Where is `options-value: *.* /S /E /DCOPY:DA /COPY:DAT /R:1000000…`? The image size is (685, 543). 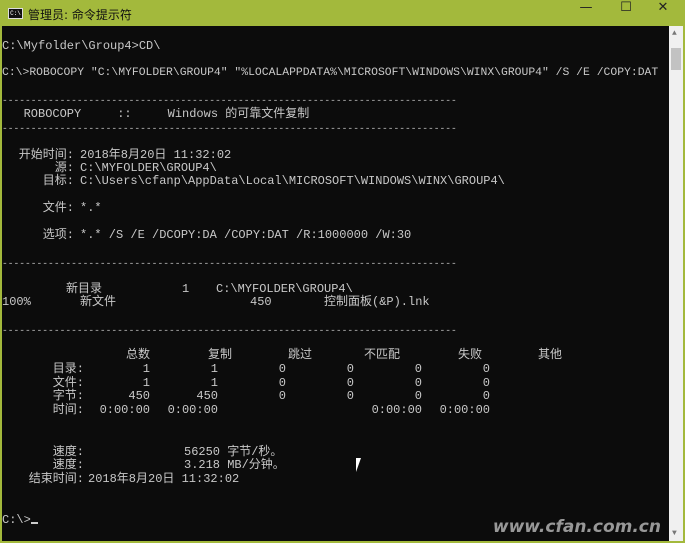
options-value: *.* /S /E /DCOPY:DA /COPY:DAT /R:1000000… is located at coordinates (246, 235).